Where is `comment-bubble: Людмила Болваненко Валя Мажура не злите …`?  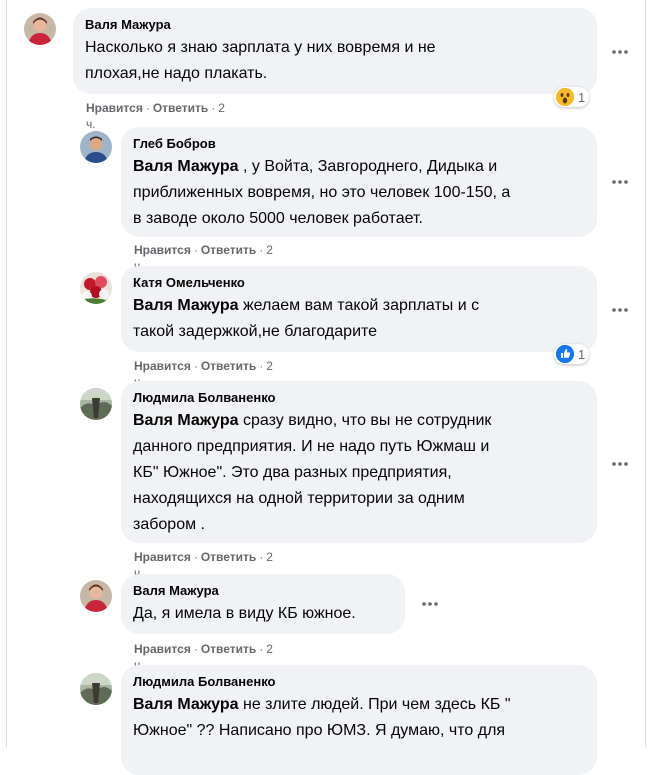 comment-bubble: Людмила Болваненко Валя Мажура не злите … is located at coordinates (359, 720).